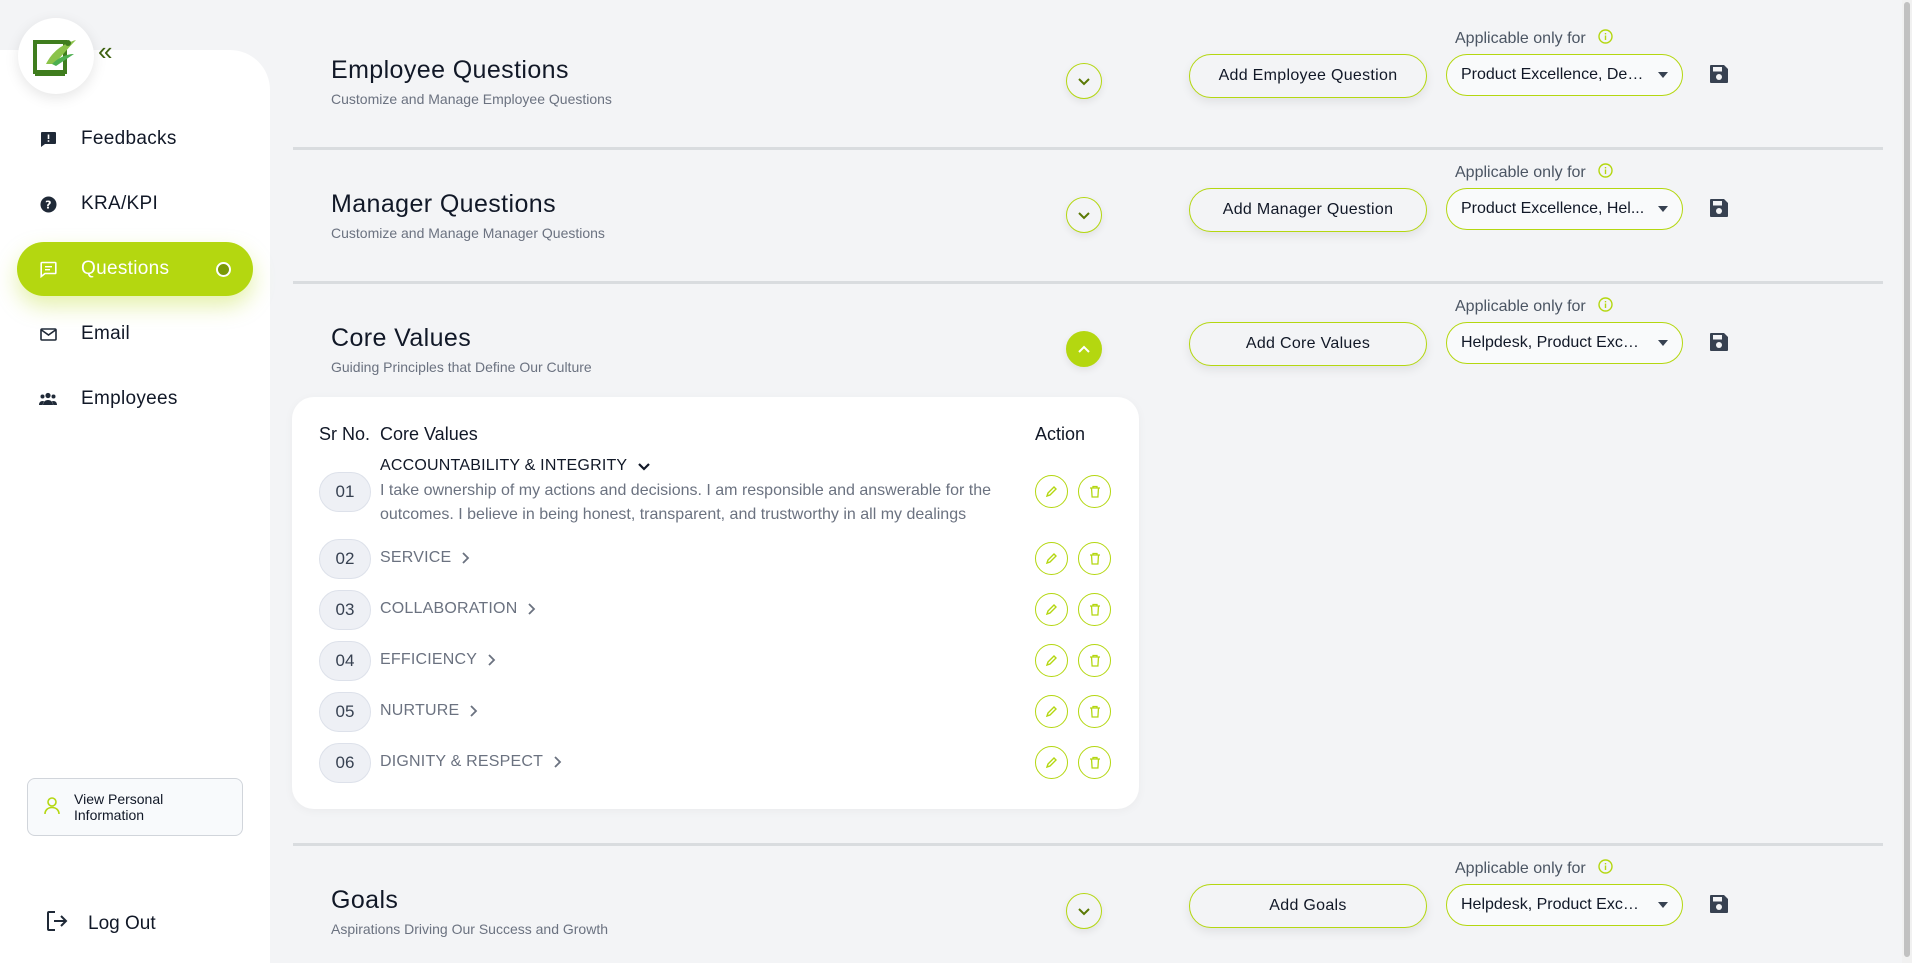 This screenshot has height=963, width=1912. Describe the element at coordinates (1308, 210) in the screenshot. I see `add-manager-question-button: Add Manager Question` at that location.